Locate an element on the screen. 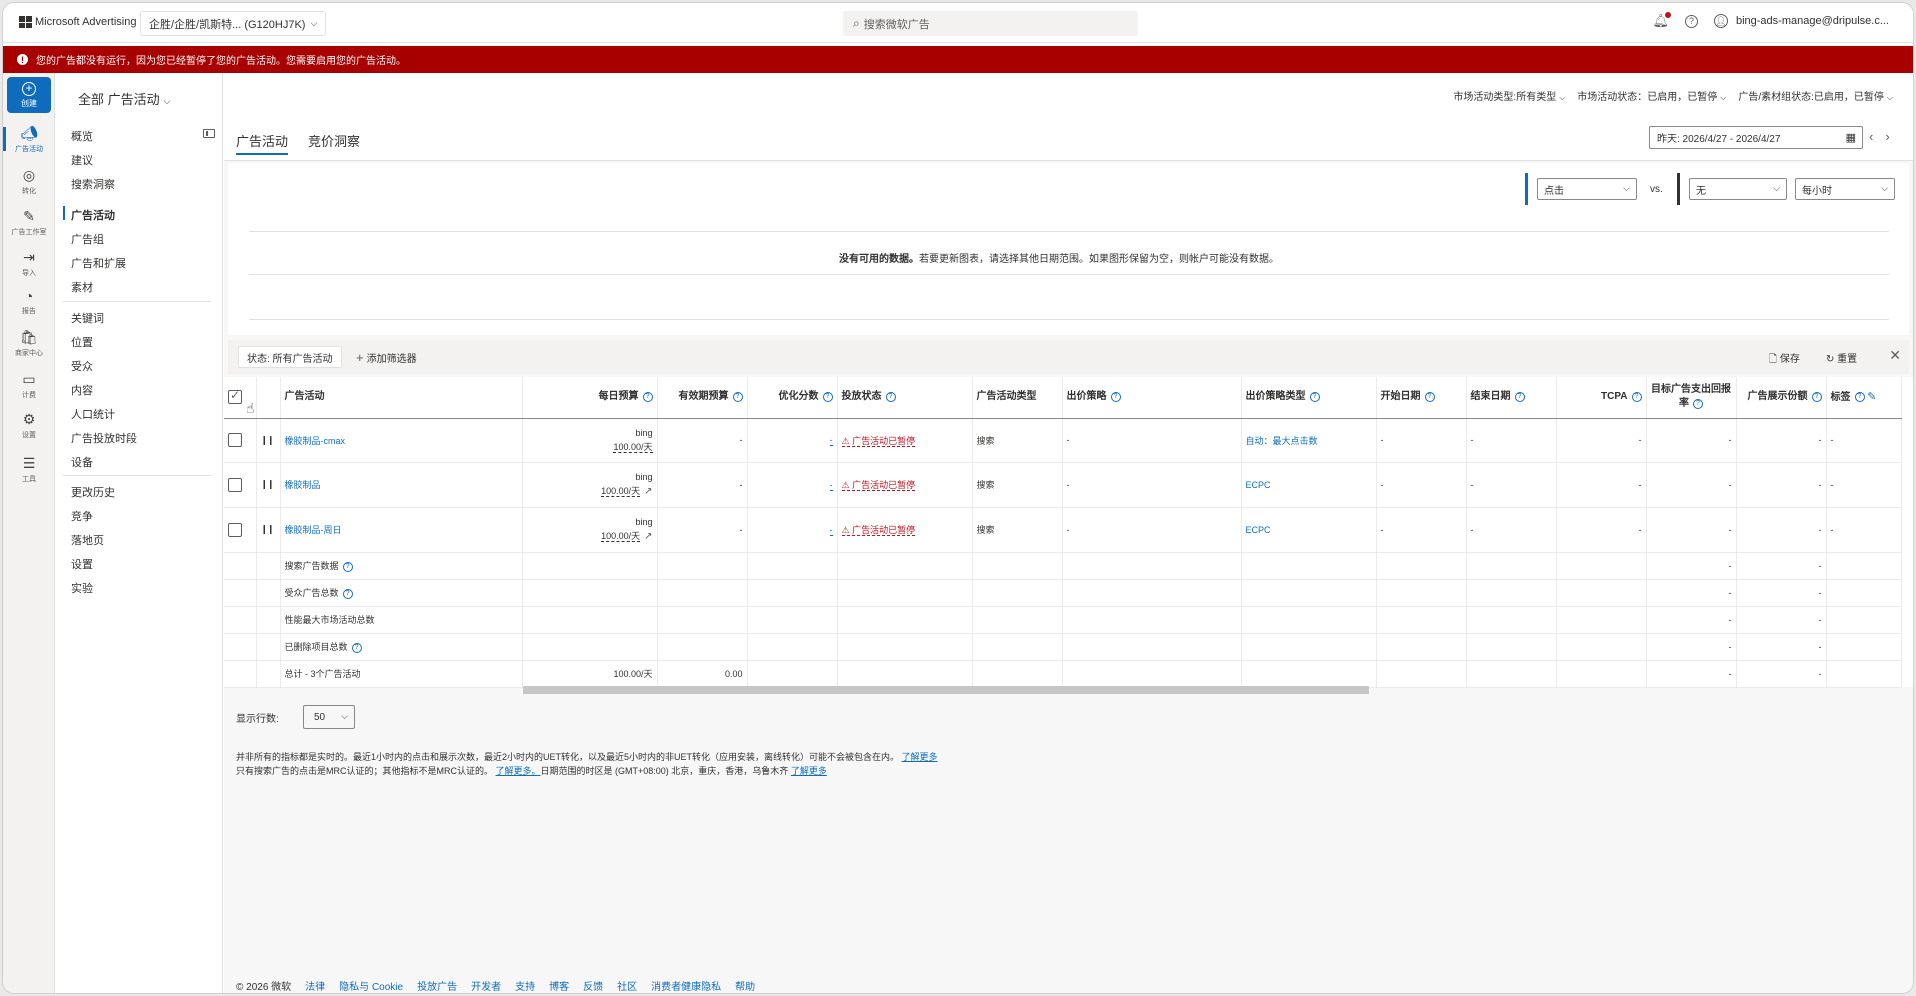 This screenshot has width=1916, height=996. footer-link-help: 帮助 is located at coordinates (745, 985).